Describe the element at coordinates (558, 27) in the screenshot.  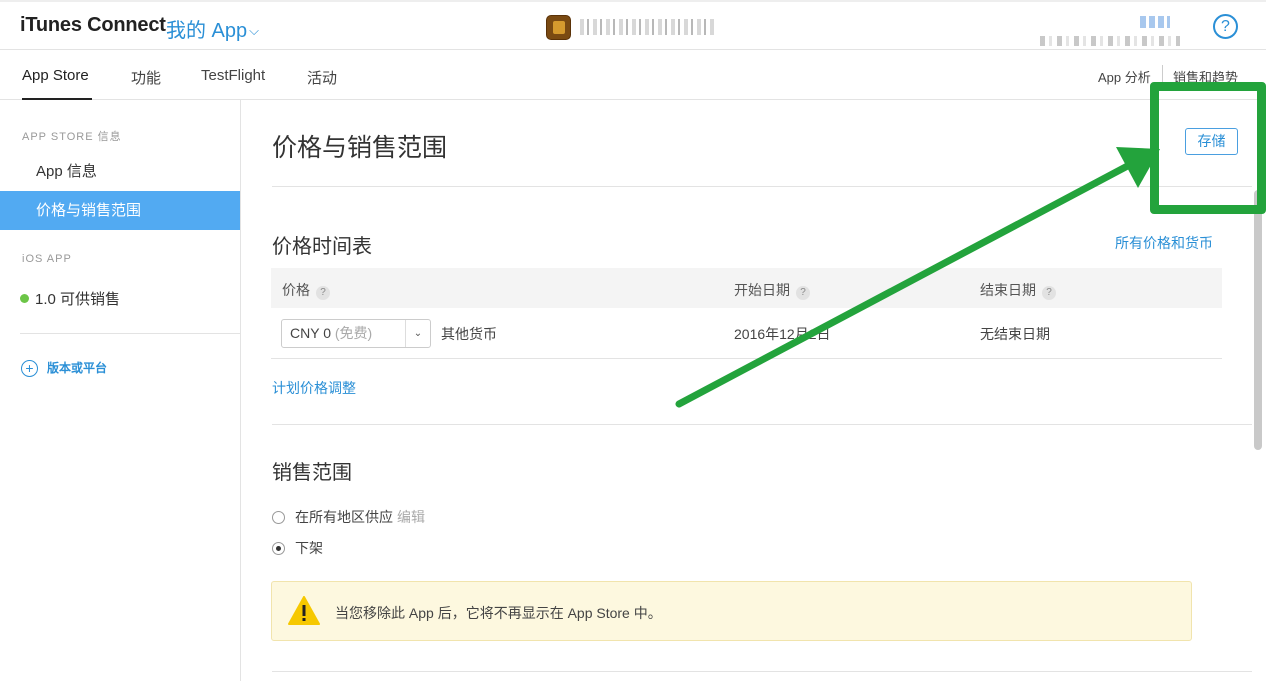
I see `app-icon` at that location.